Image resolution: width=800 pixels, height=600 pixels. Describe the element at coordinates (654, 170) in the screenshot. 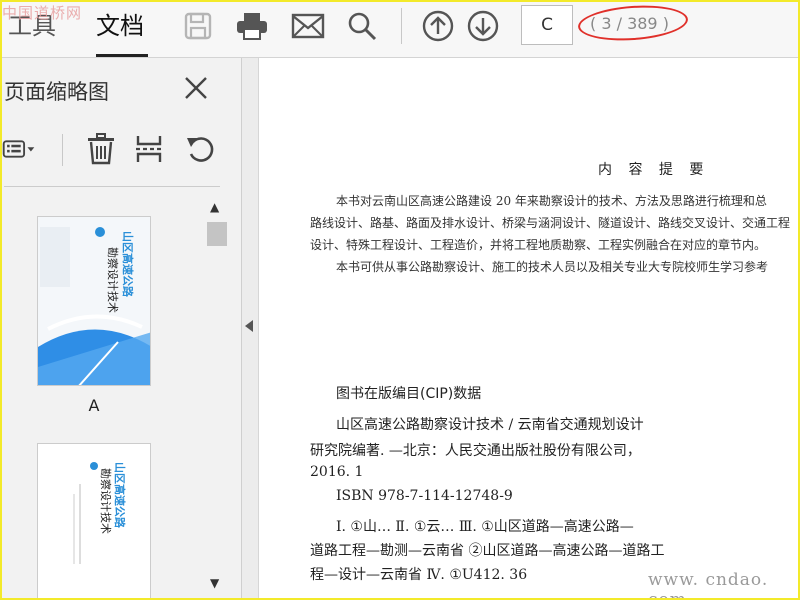

I see `summary-heading: 内 容 提 要` at that location.